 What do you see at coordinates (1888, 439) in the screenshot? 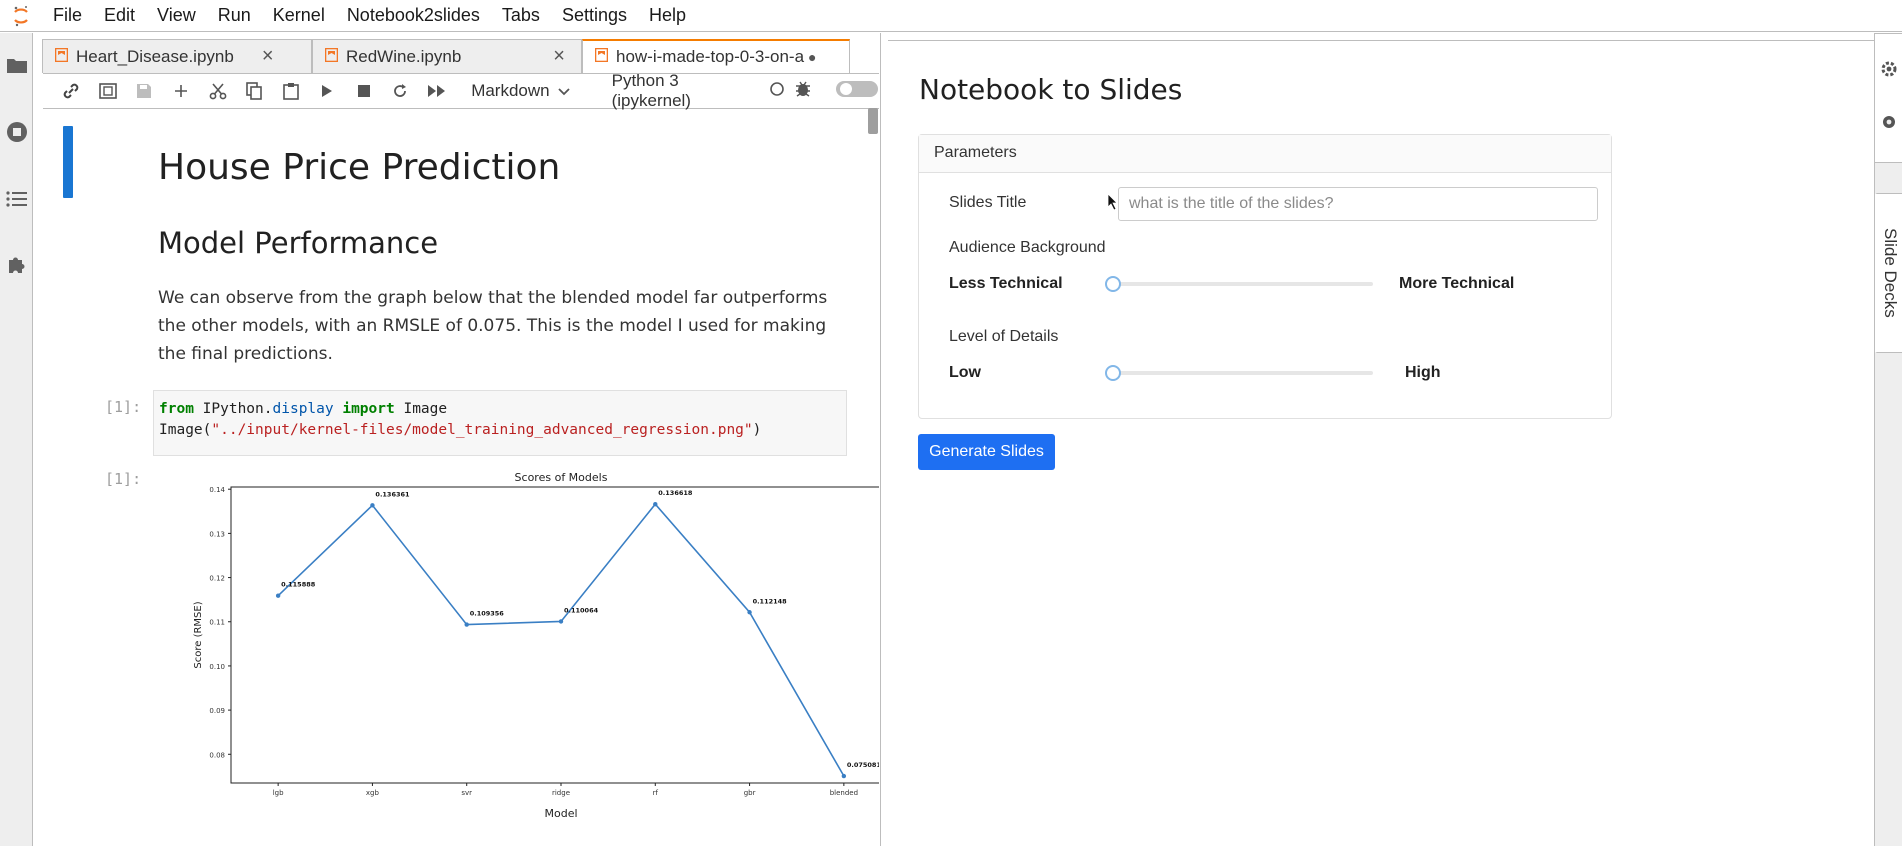
I see `right-sidebar: Slide Decks` at bounding box center [1888, 439].